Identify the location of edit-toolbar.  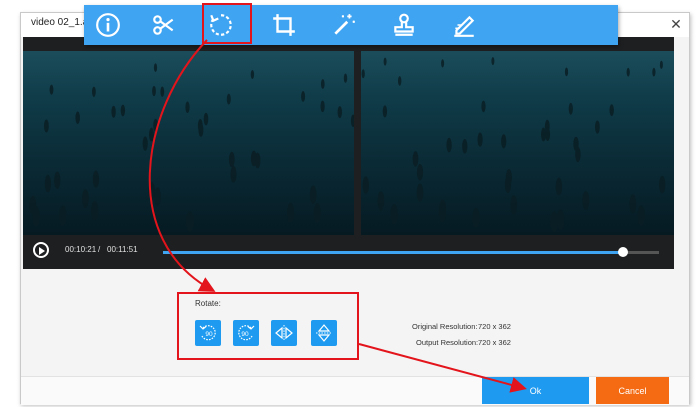
(351, 25).